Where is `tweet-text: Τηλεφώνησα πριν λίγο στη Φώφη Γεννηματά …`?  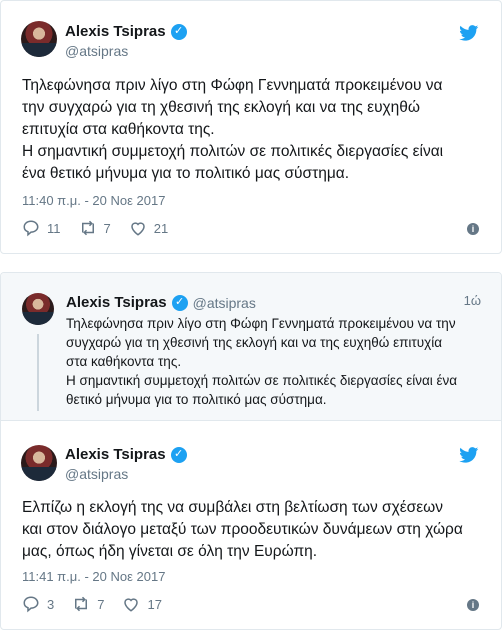
tweet-text: Τηλεφώνησα πριν λίγο στη Φώφη Γεννηματά … is located at coordinates (233, 129).